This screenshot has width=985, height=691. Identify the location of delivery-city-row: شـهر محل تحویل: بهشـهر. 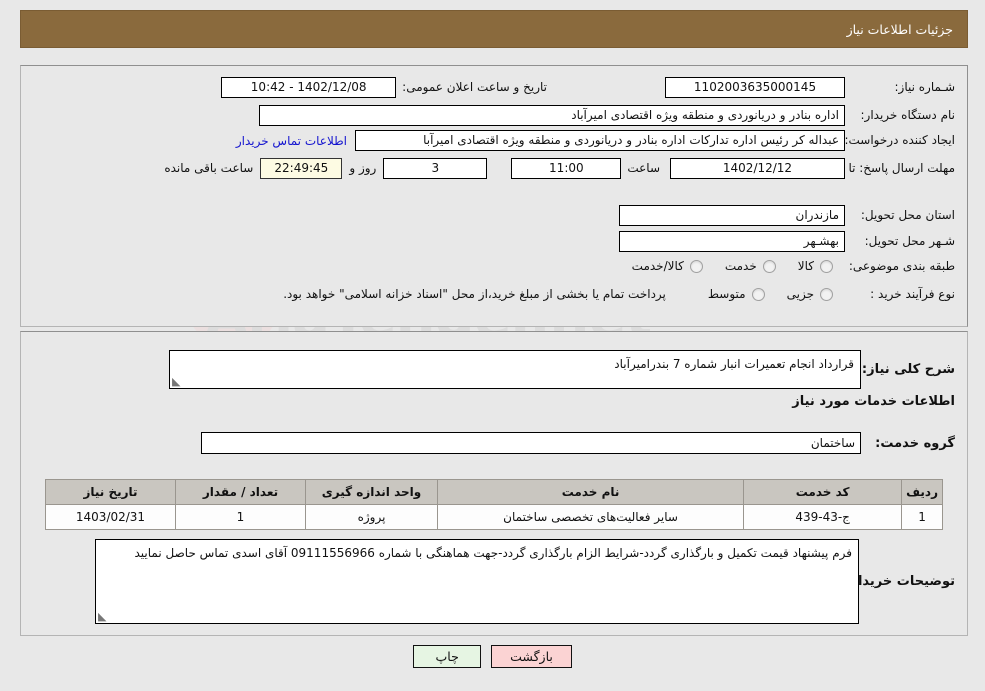
(787, 241).